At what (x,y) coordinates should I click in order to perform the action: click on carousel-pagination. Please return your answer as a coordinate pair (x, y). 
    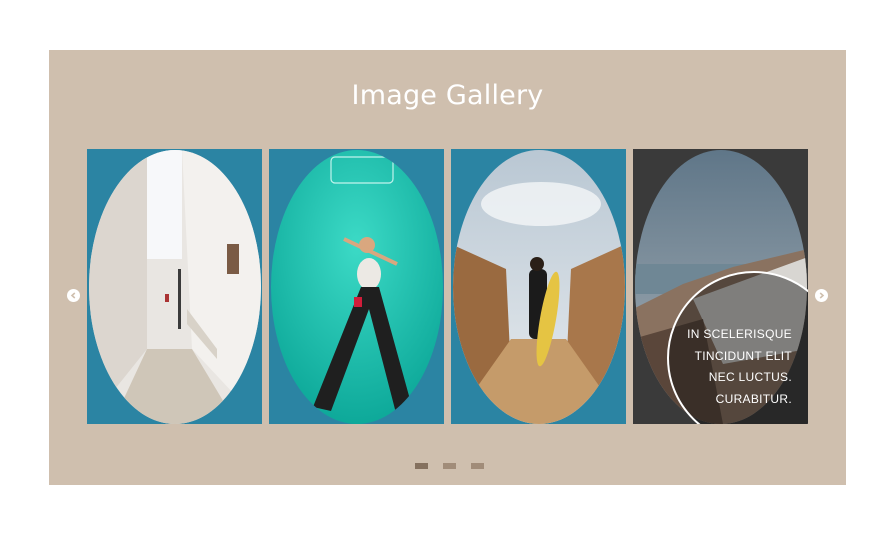
    Looking at the image, I should click on (449, 466).